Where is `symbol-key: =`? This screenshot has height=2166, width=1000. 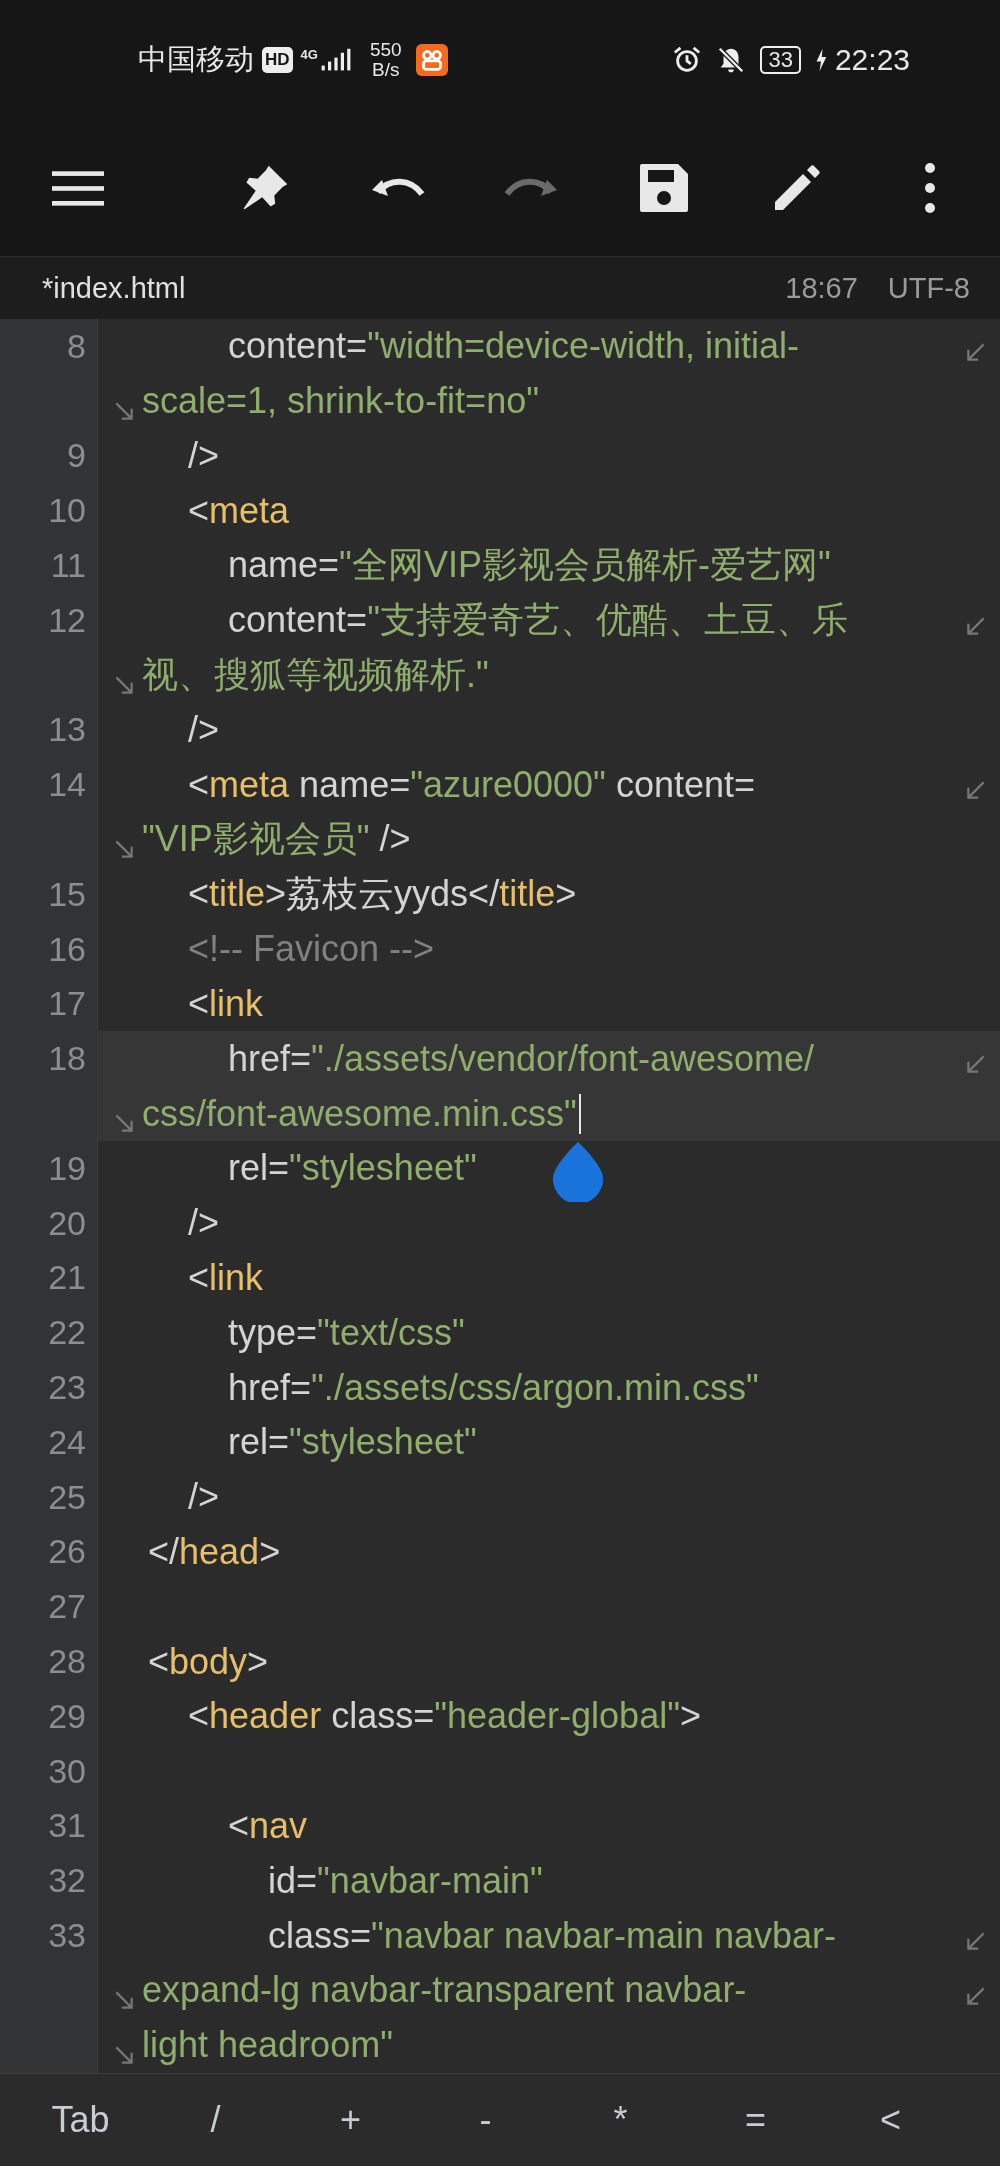
symbol-key: = is located at coordinates (755, 2120).